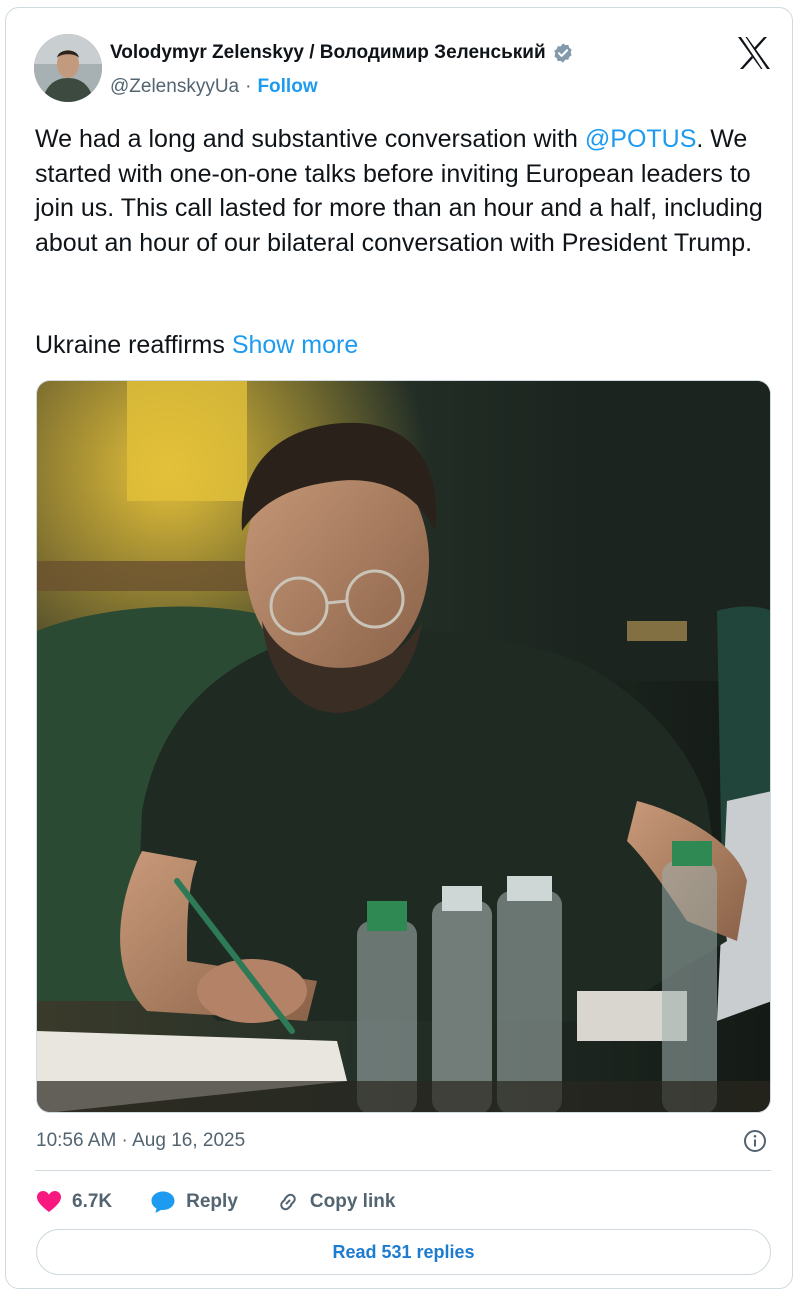  I want to click on verified-badge-icon, so click(563, 53).